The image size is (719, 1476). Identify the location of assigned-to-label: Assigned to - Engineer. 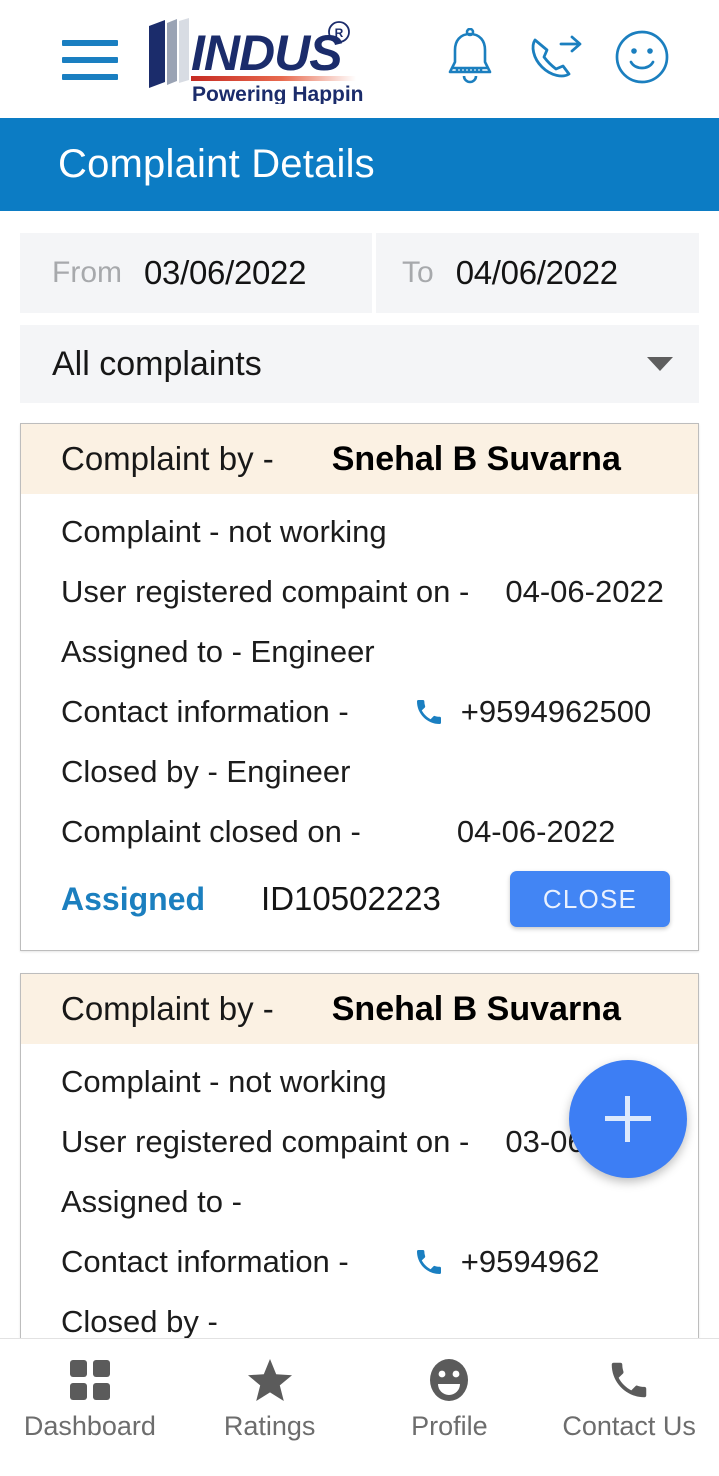
(218, 651).